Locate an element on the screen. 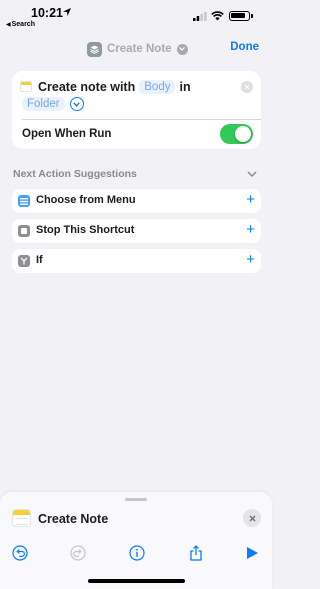  shortcut-stack-icon is located at coordinates (94, 49).